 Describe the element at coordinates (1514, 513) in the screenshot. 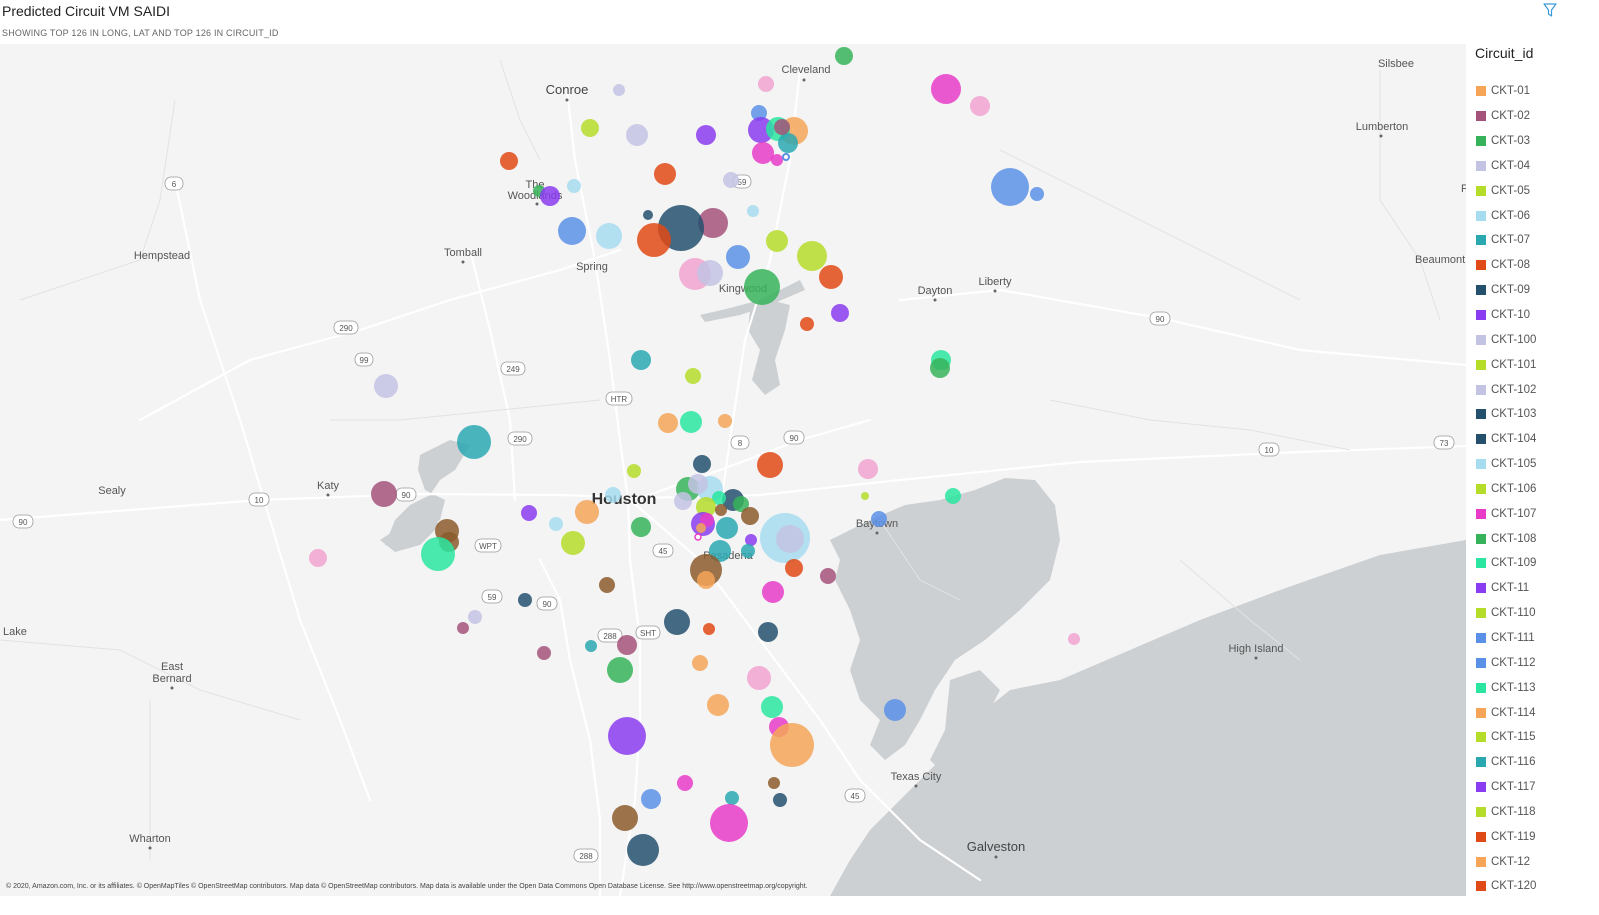

I see `legend-label: CKT-107` at that location.